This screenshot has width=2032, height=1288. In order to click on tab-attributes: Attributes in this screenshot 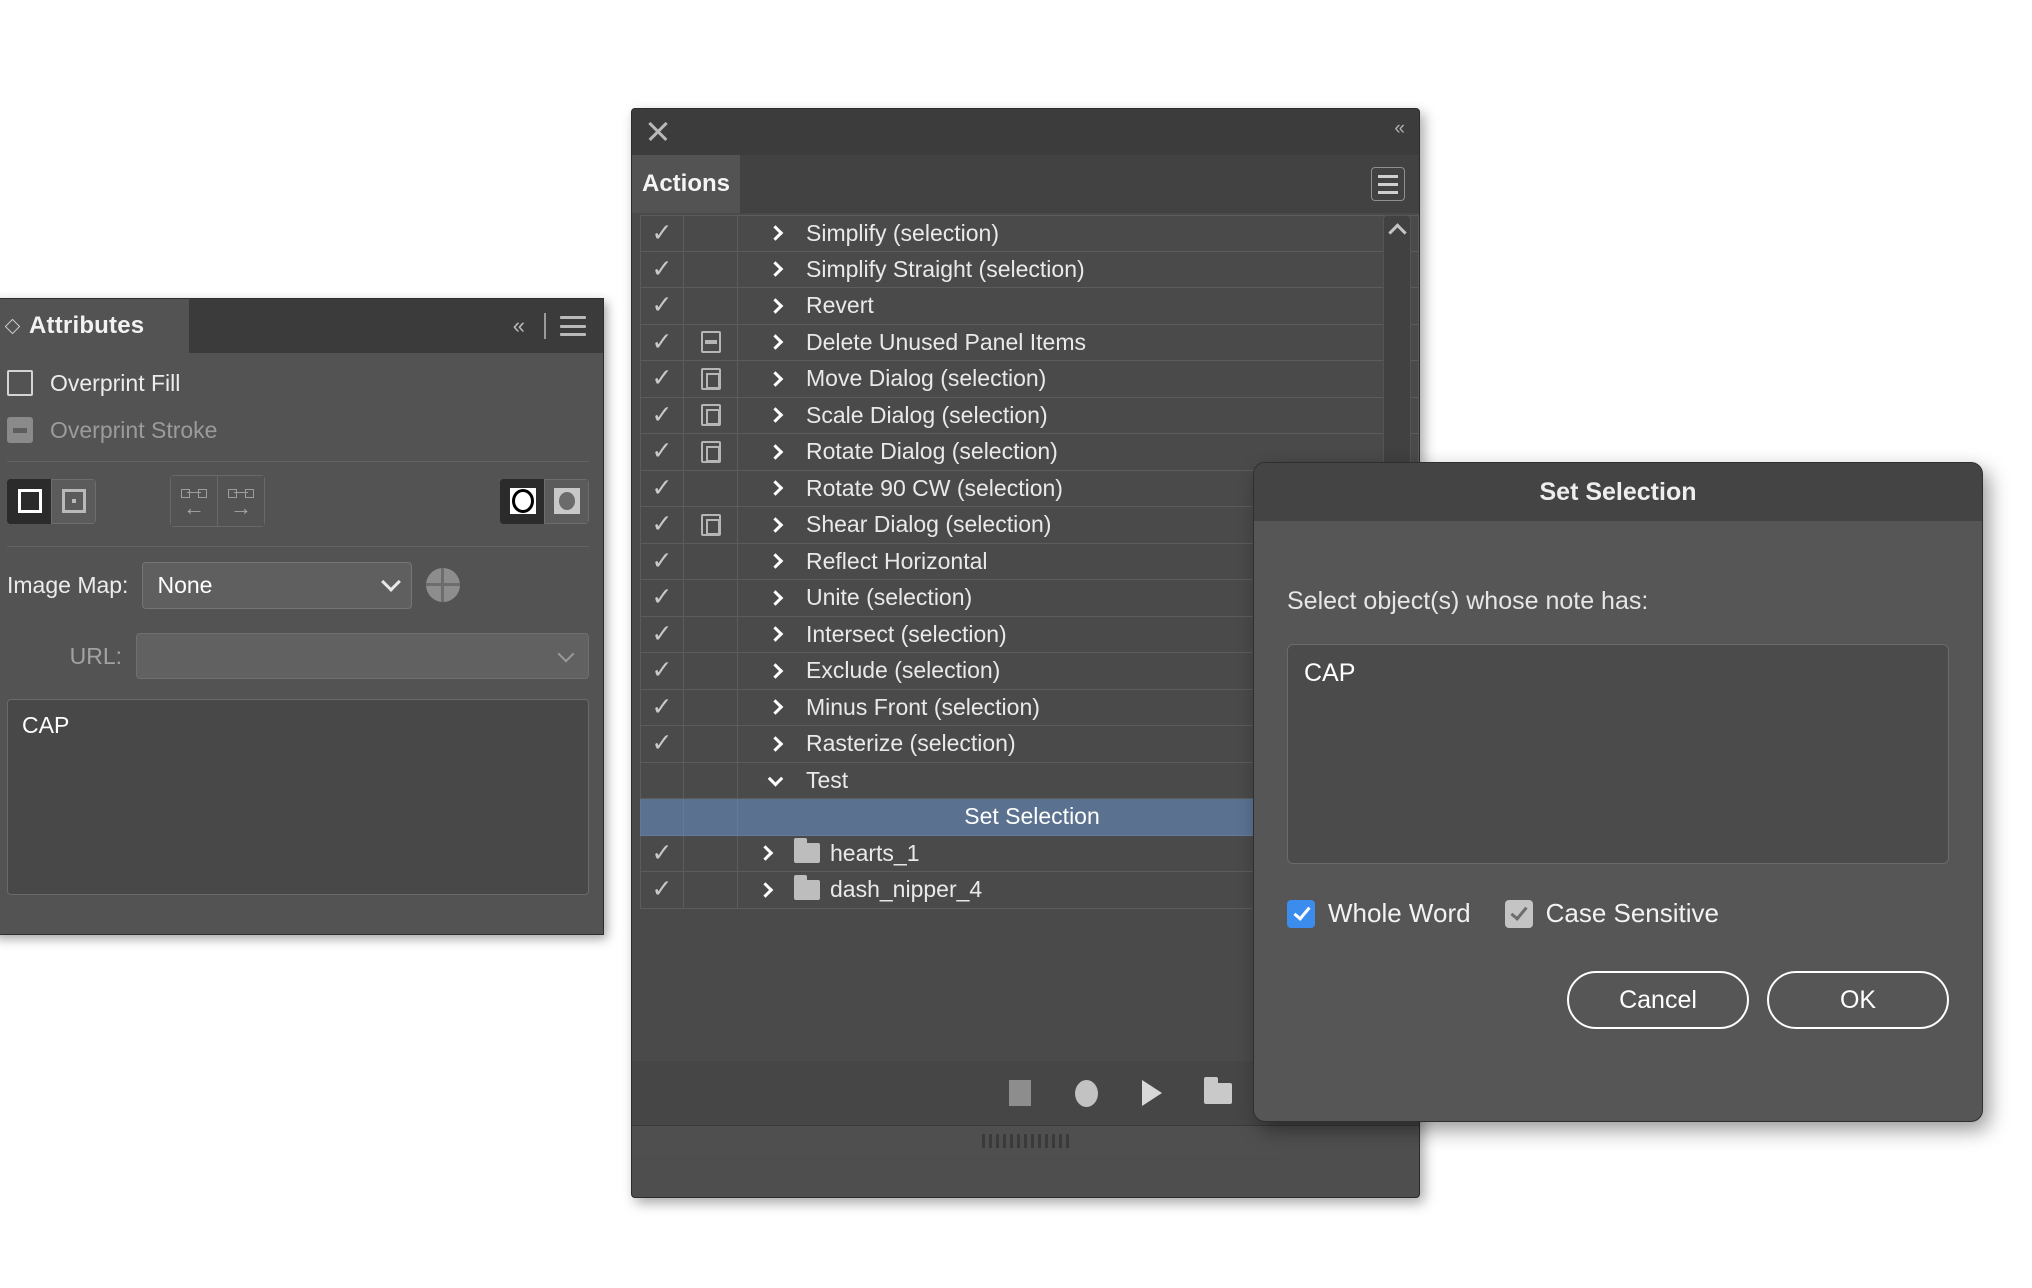, I will do `click(94, 326)`.